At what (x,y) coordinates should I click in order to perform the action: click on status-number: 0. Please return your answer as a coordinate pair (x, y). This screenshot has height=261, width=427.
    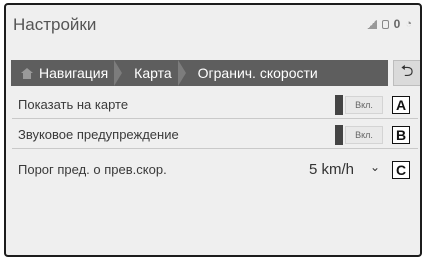
    Looking at the image, I should click on (397, 24).